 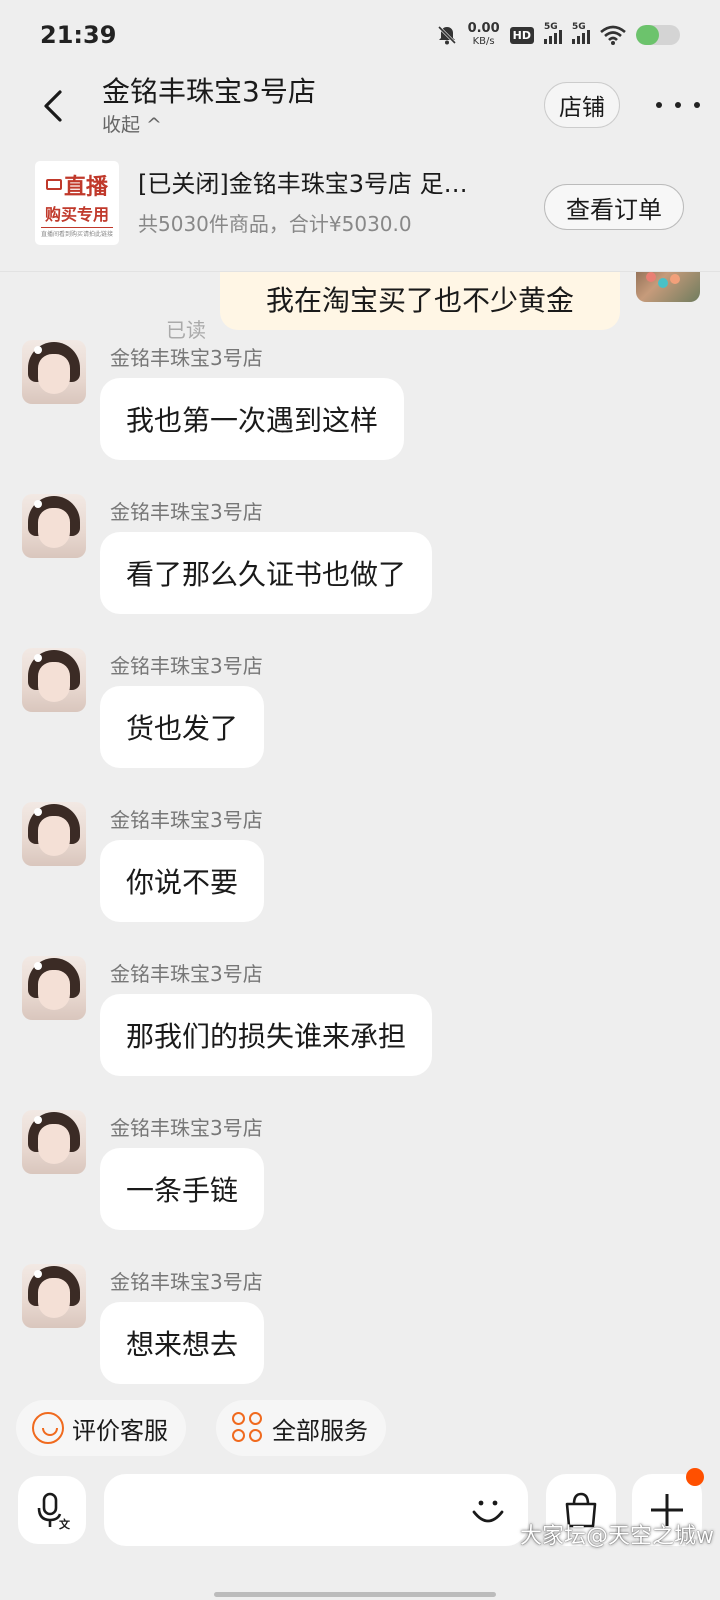 I want to click on home-indicator, so click(x=355, y=1594).